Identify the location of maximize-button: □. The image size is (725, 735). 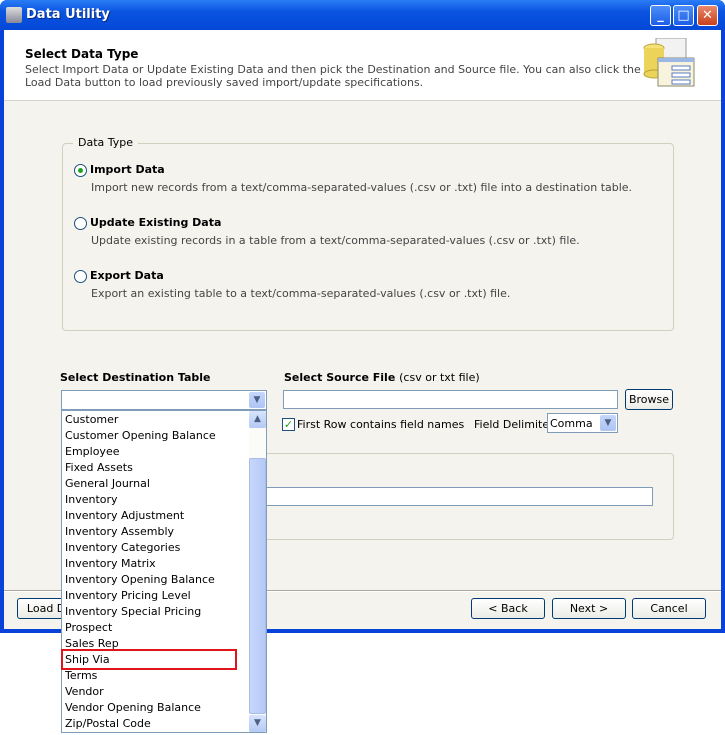
(683, 15).